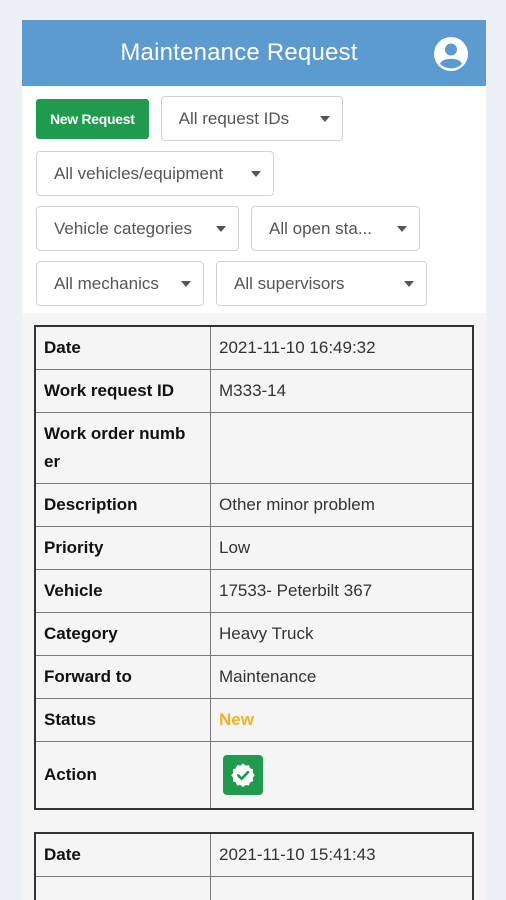 The width and height of the screenshot is (506, 900). I want to click on table-row, so click(254, 888).